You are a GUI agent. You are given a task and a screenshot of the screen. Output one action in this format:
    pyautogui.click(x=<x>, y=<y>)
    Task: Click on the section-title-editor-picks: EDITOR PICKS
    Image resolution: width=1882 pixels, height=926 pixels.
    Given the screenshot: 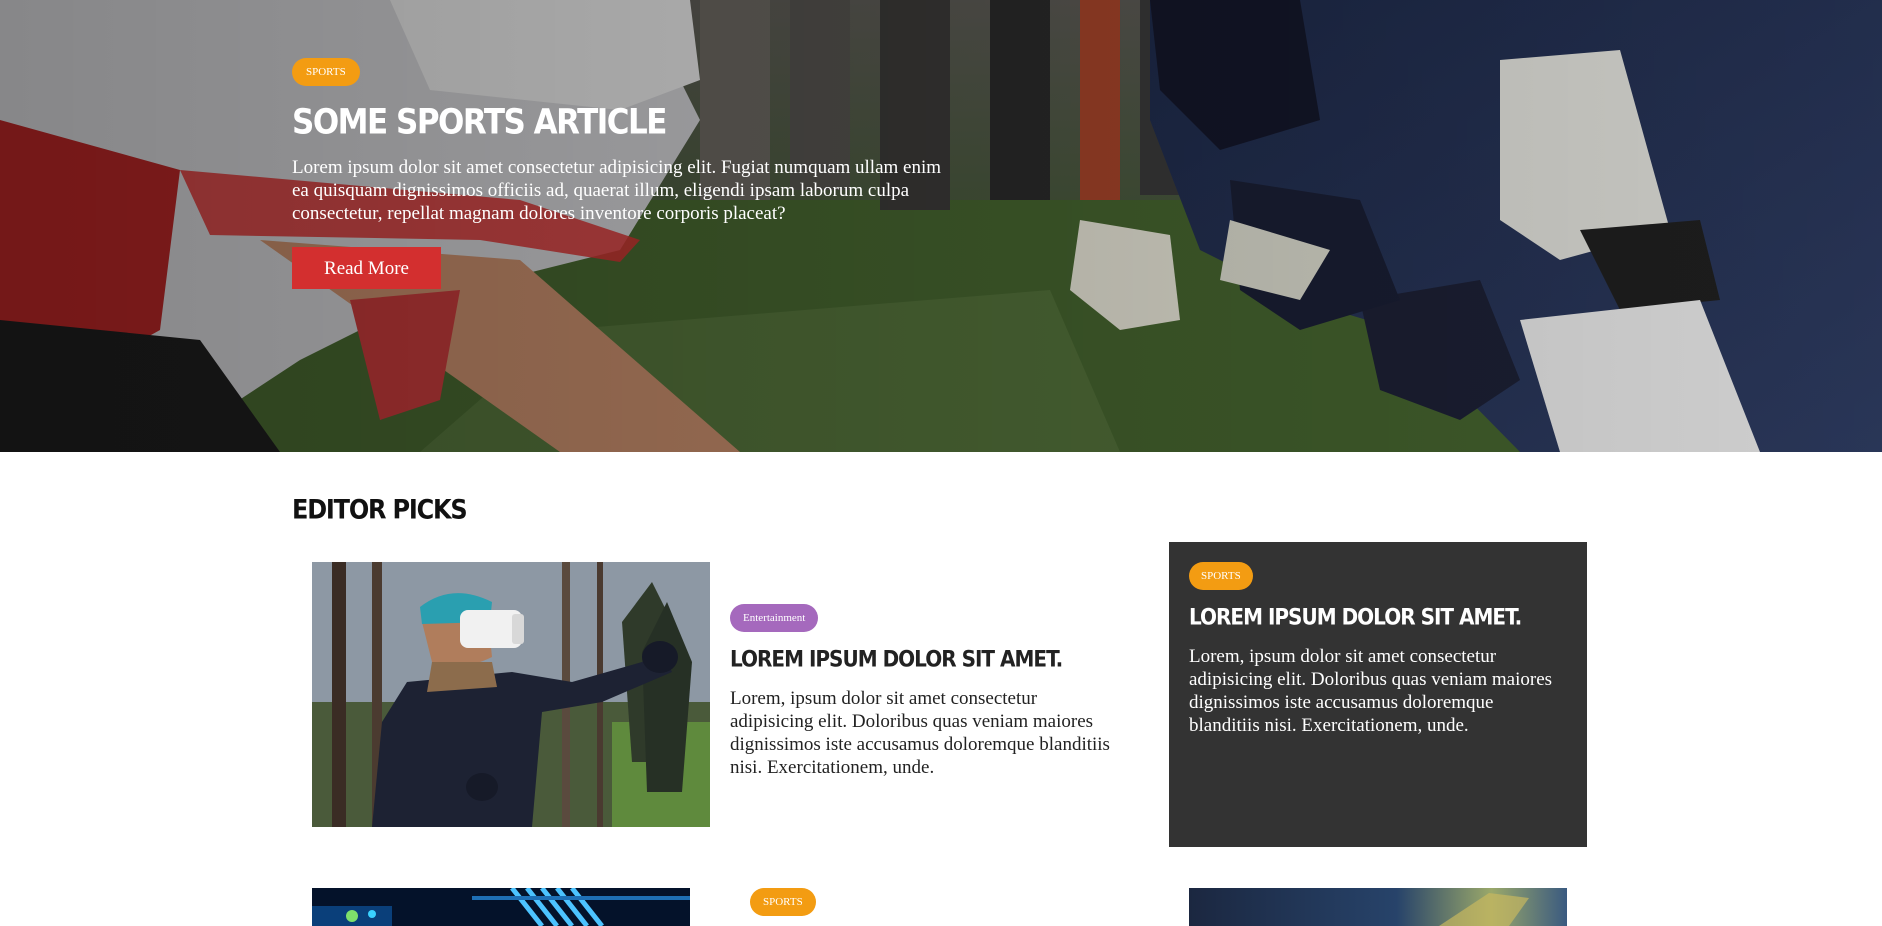 What is the action you would take?
    pyautogui.click(x=380, y=510)
    